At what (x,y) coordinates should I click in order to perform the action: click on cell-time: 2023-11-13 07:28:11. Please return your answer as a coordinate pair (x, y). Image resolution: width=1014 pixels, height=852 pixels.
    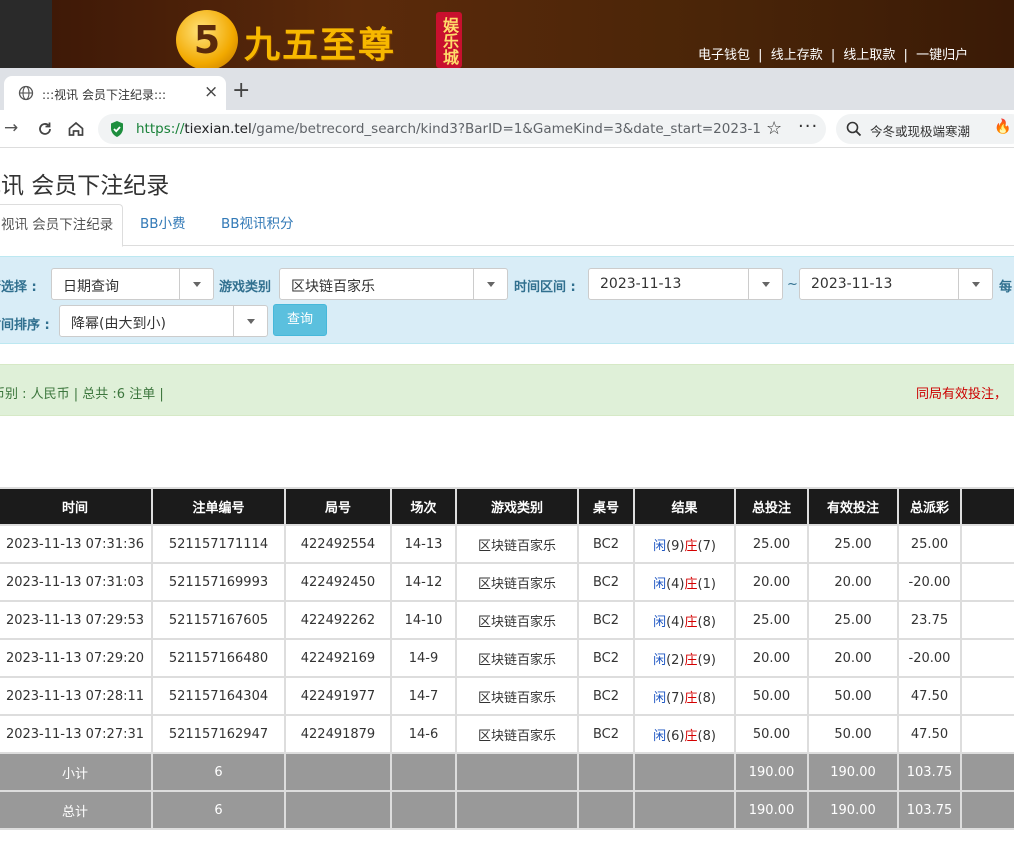
    Looking at the image, I should click on (76, 696).